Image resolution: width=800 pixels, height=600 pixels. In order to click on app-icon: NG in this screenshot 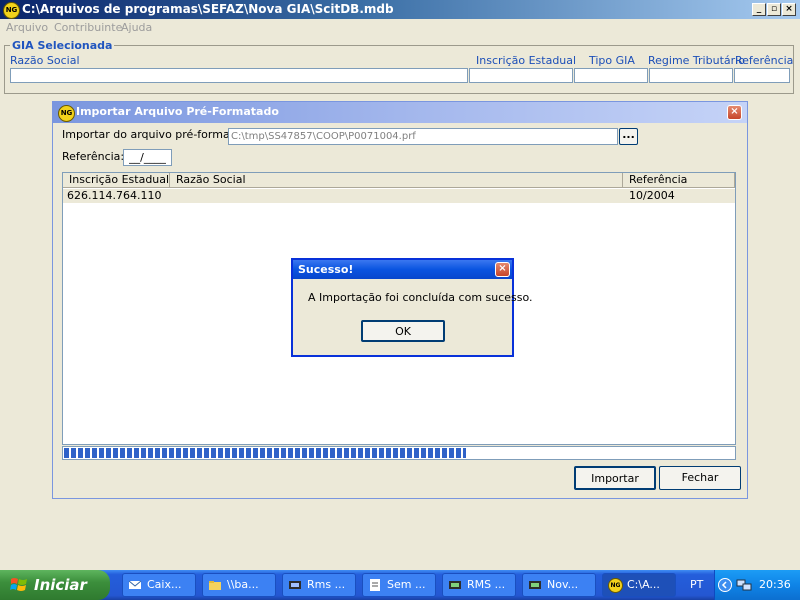, I will do `click(11, 10)`.